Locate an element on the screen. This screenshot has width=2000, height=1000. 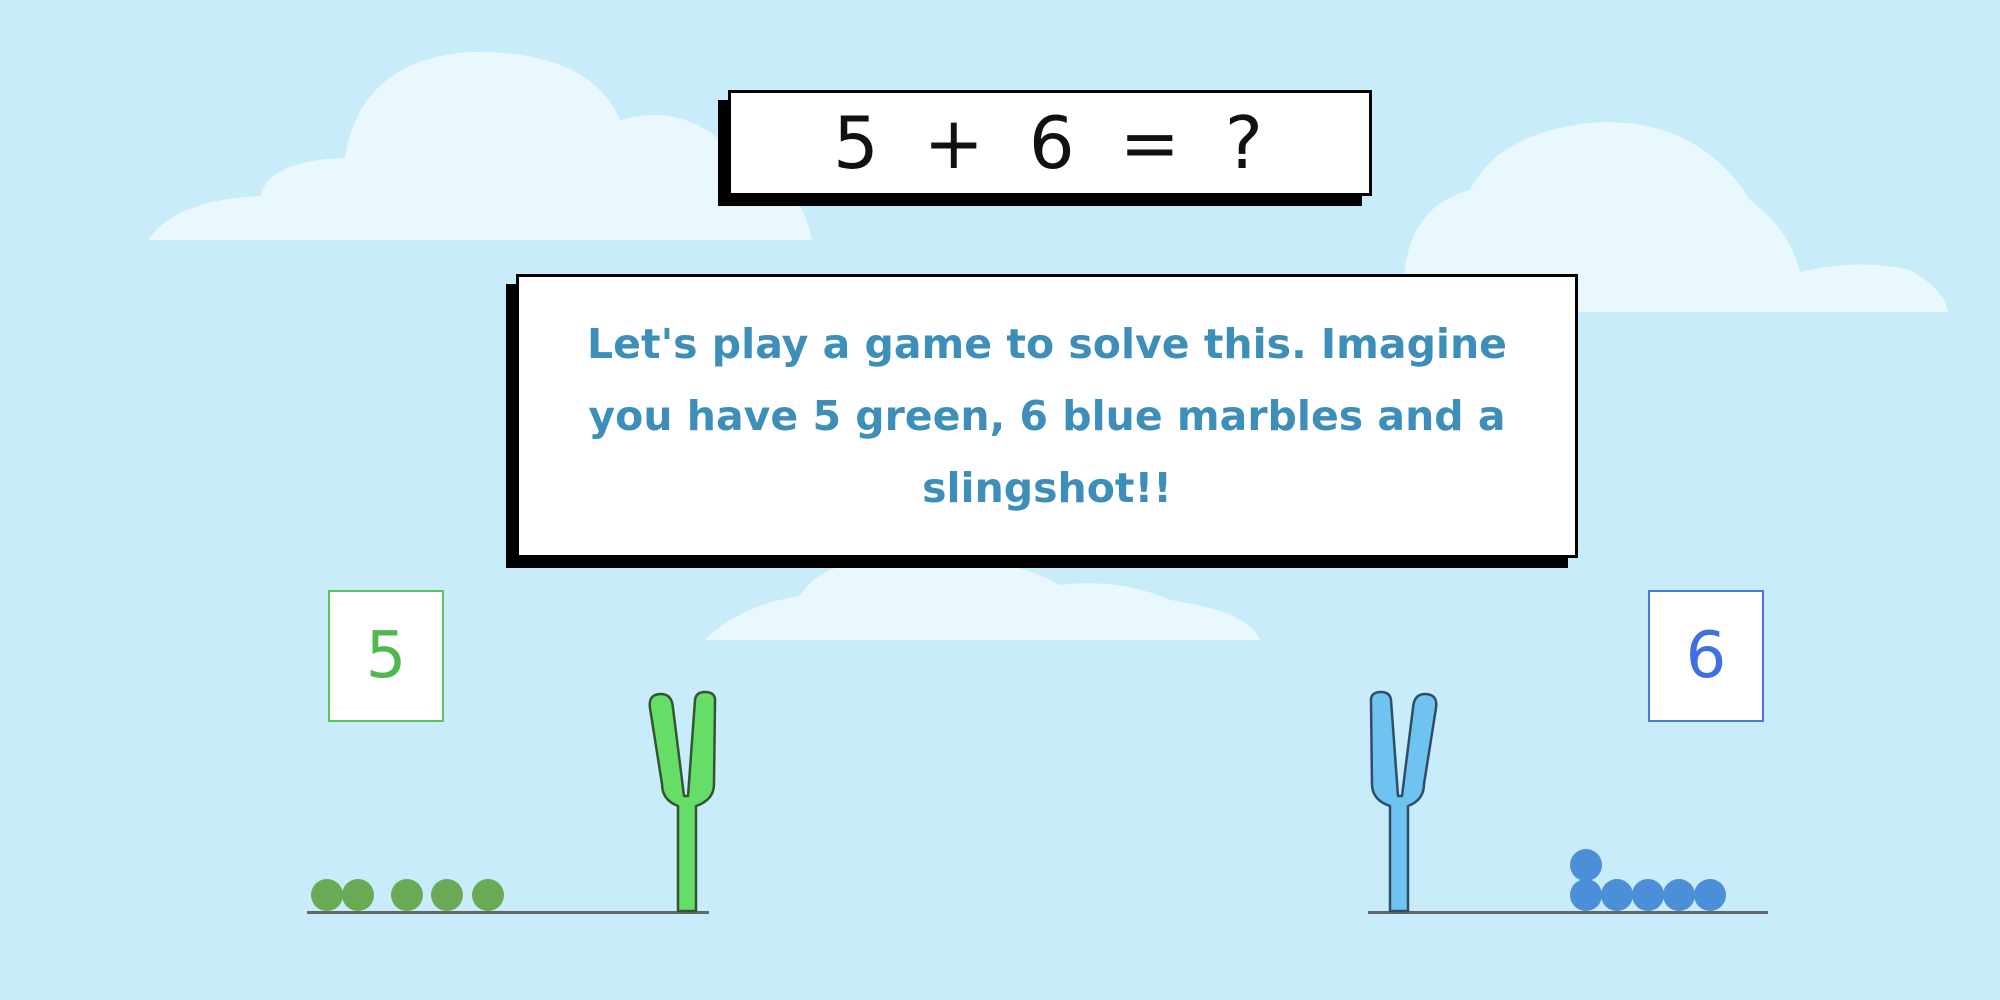
equation-text: 5 + 6 = ? is located at coordinates (1050, 143).